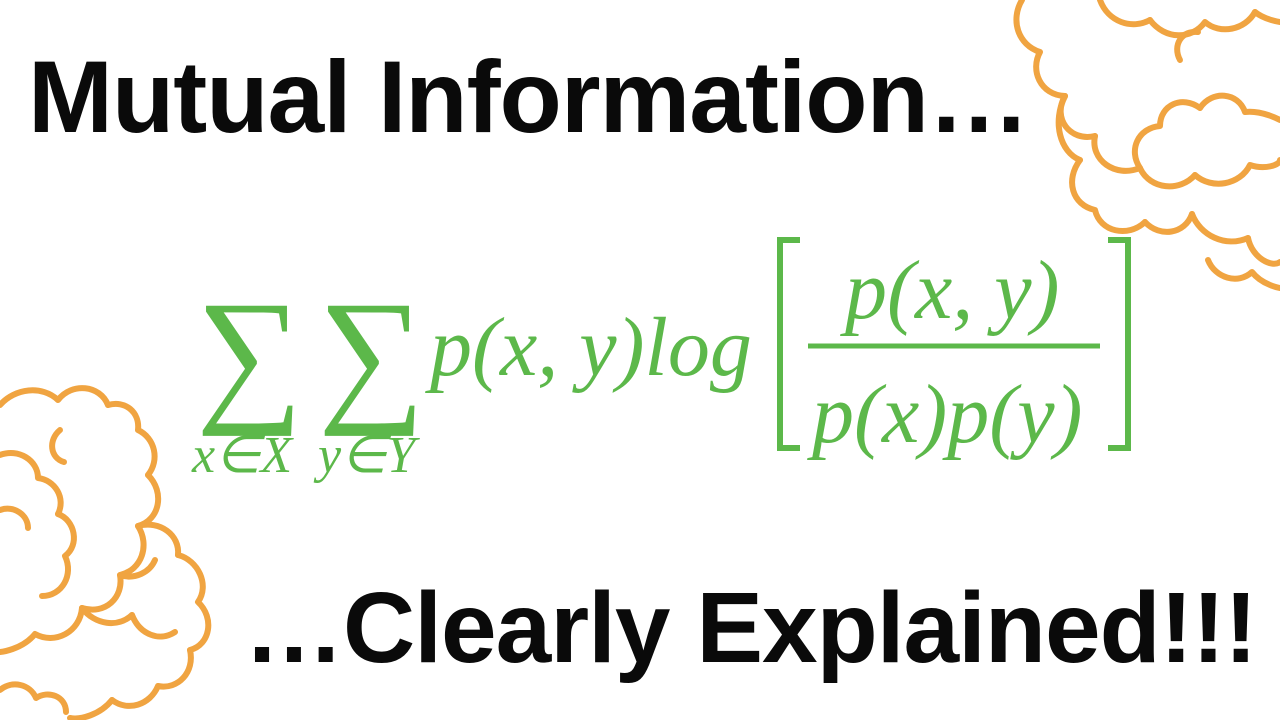 Image resolution: width=1280 pixels, height=720 pixels. What do you see at coordinates (1119, 344) in the screenshot?
I see `right-bracket` at bounding box center [1119, 344].